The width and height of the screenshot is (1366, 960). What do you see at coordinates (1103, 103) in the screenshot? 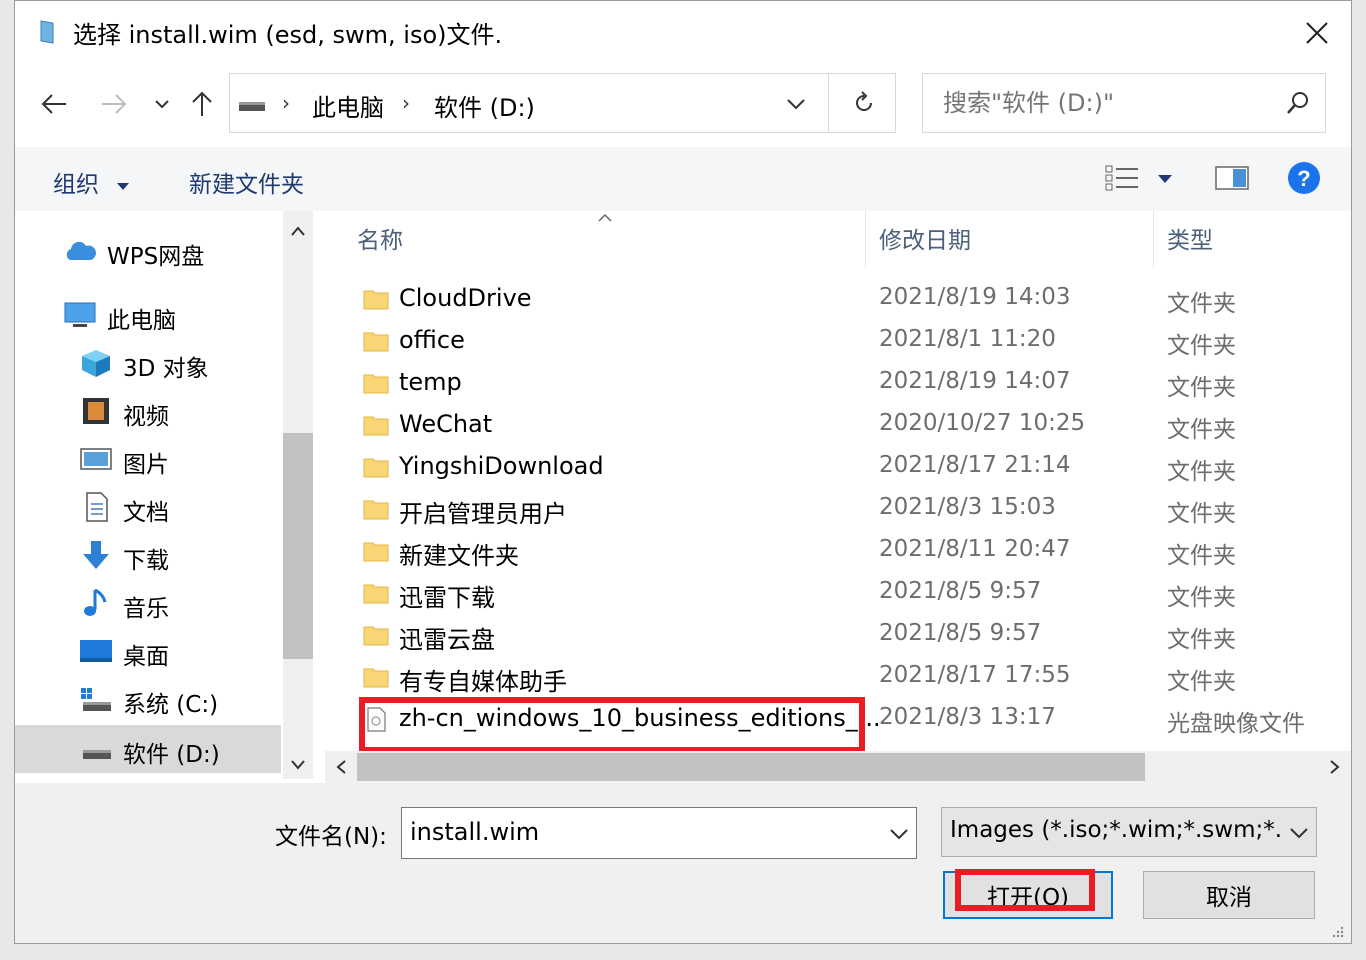
I see `search-input` at bounding box center [1103, 103].